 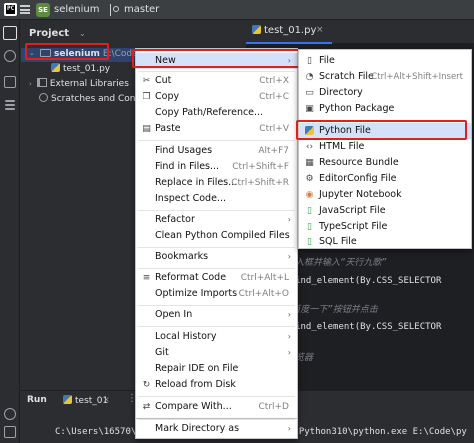 I want to click on submenu-item-html-file: ‹› HTML File, so click(x=385, y=147).